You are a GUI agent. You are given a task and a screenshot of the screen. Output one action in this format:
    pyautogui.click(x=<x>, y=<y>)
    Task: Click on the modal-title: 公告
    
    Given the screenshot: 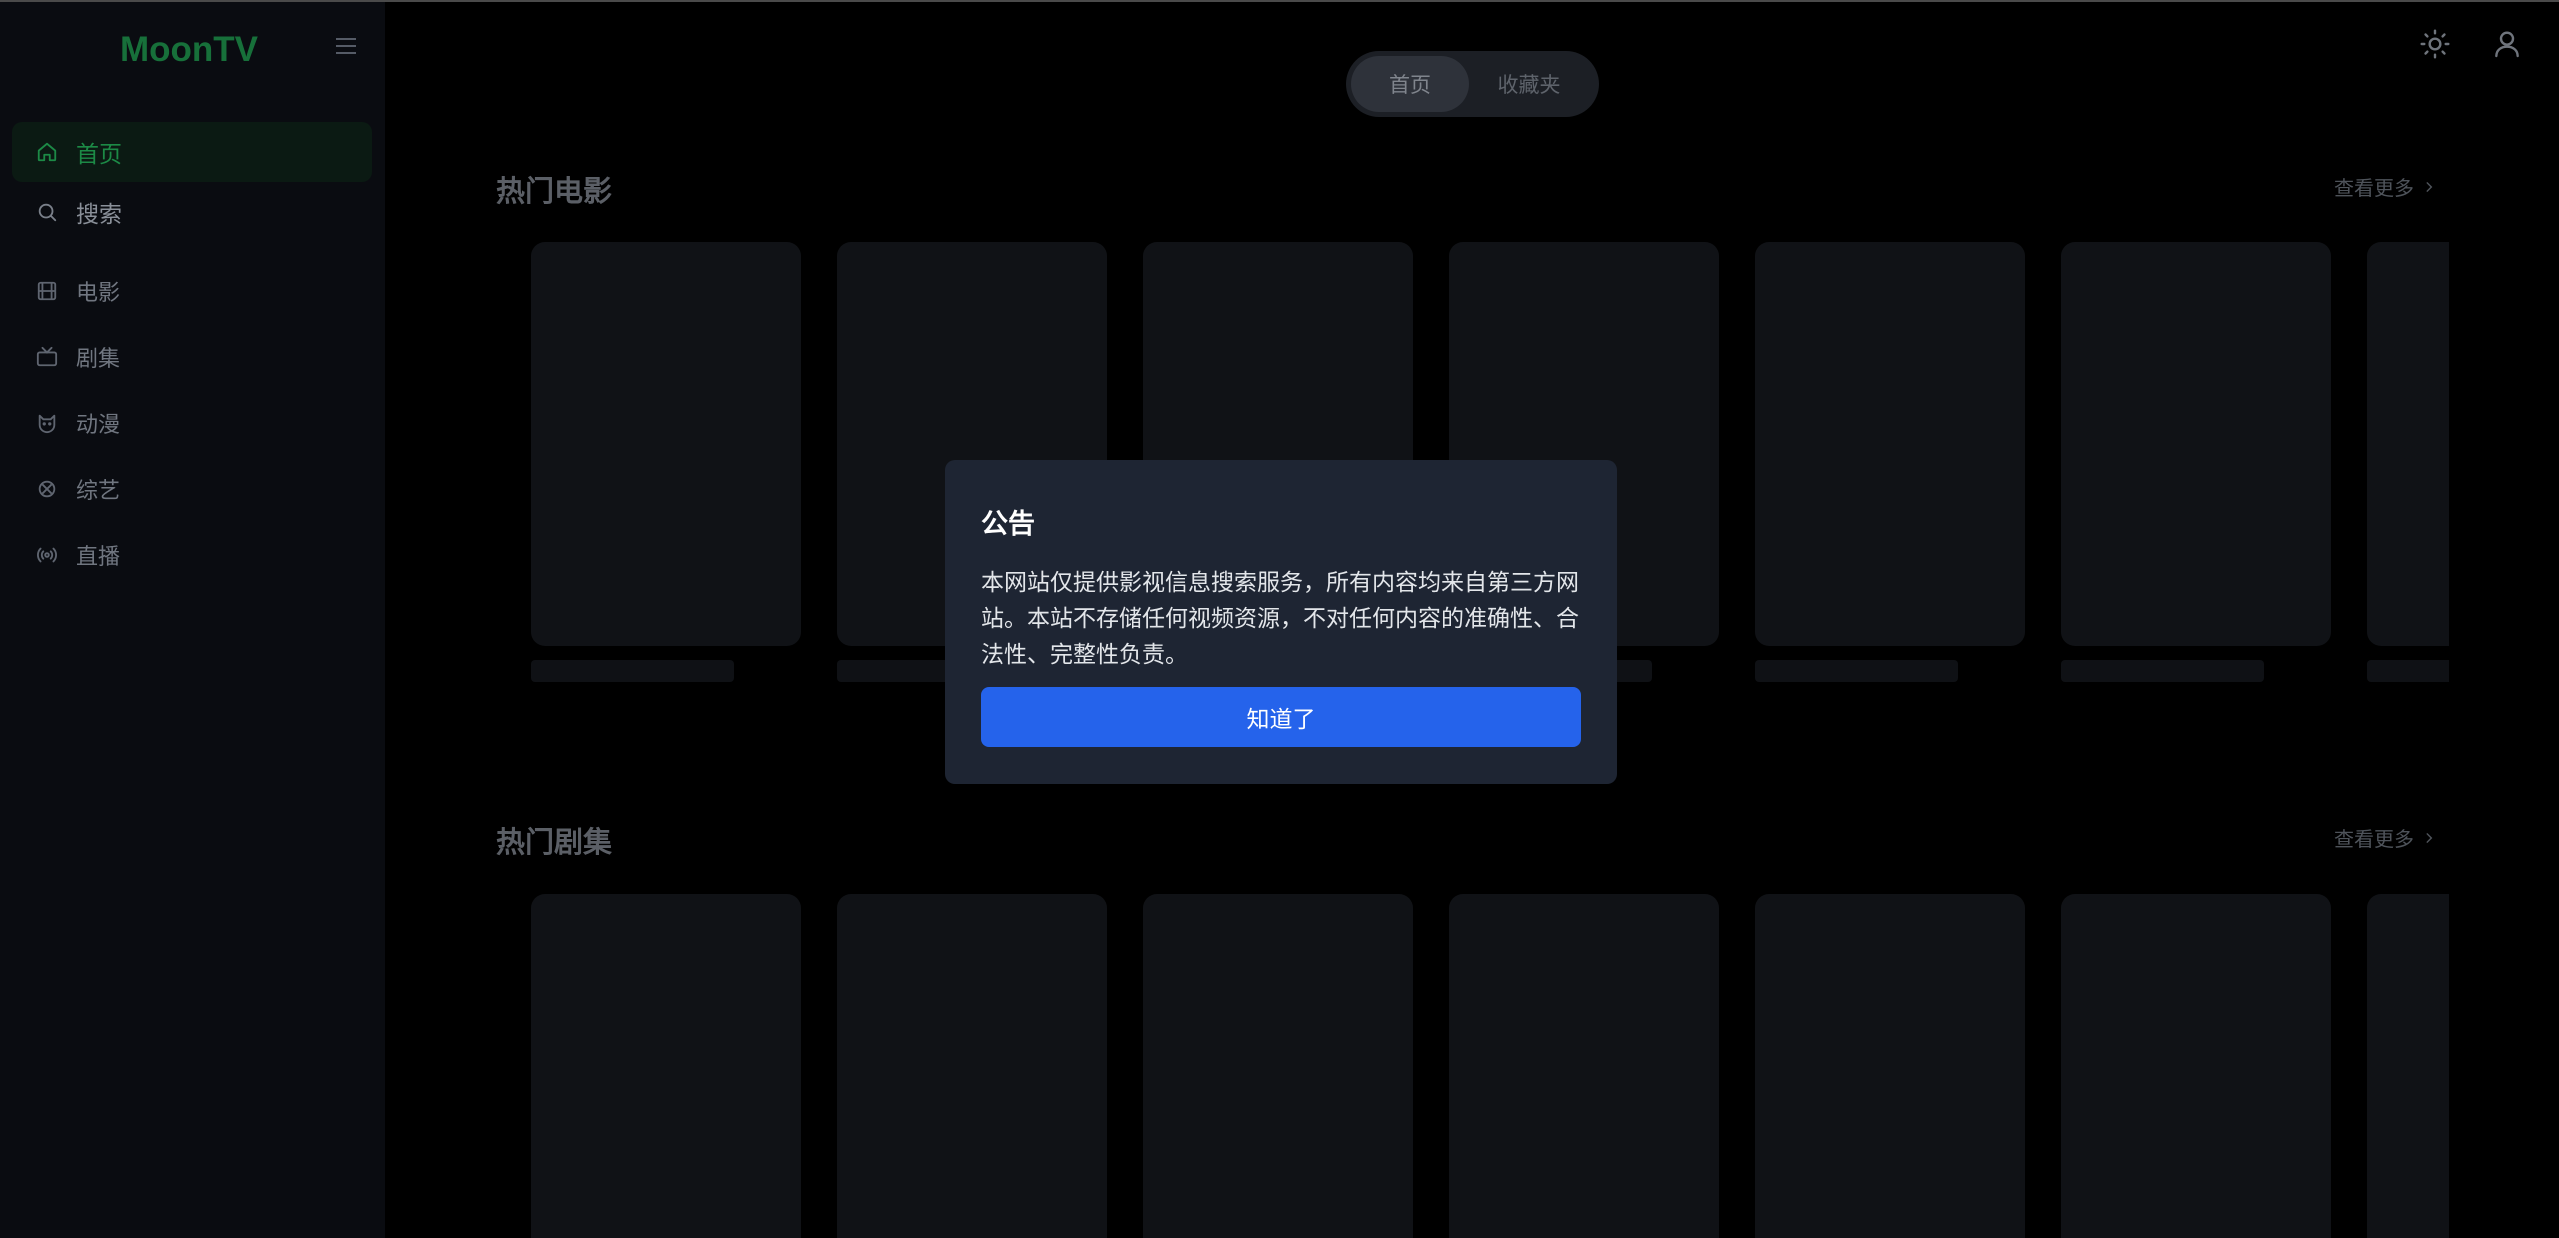 What is the action you would take?
    pyautogui.click(x=1008, y=524)
    